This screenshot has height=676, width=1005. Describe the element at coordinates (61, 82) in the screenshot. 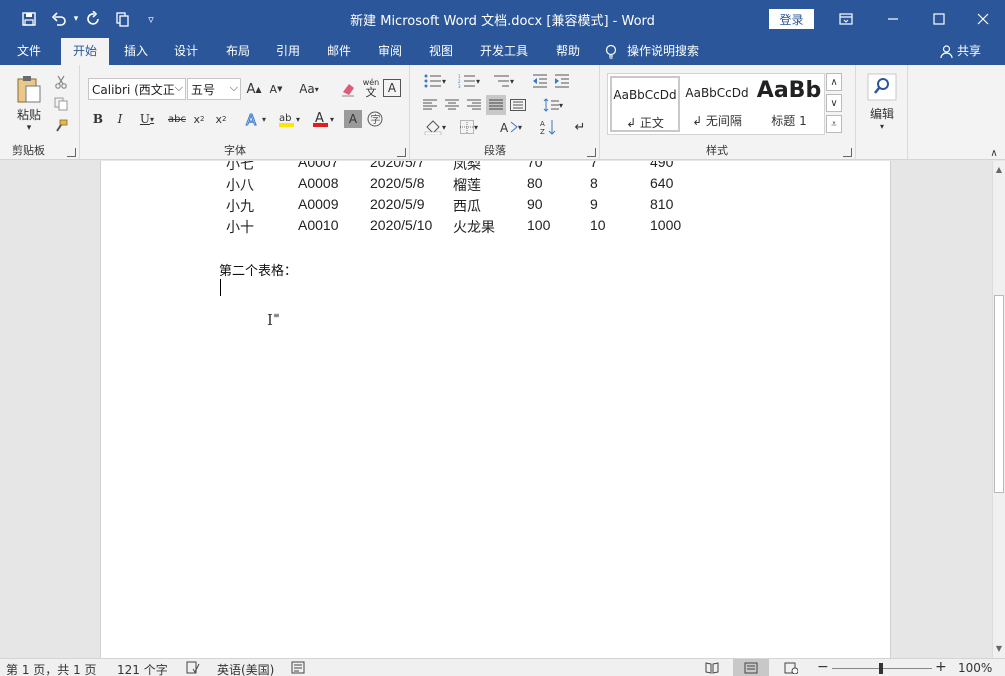

I see `cut-icon` at that location.